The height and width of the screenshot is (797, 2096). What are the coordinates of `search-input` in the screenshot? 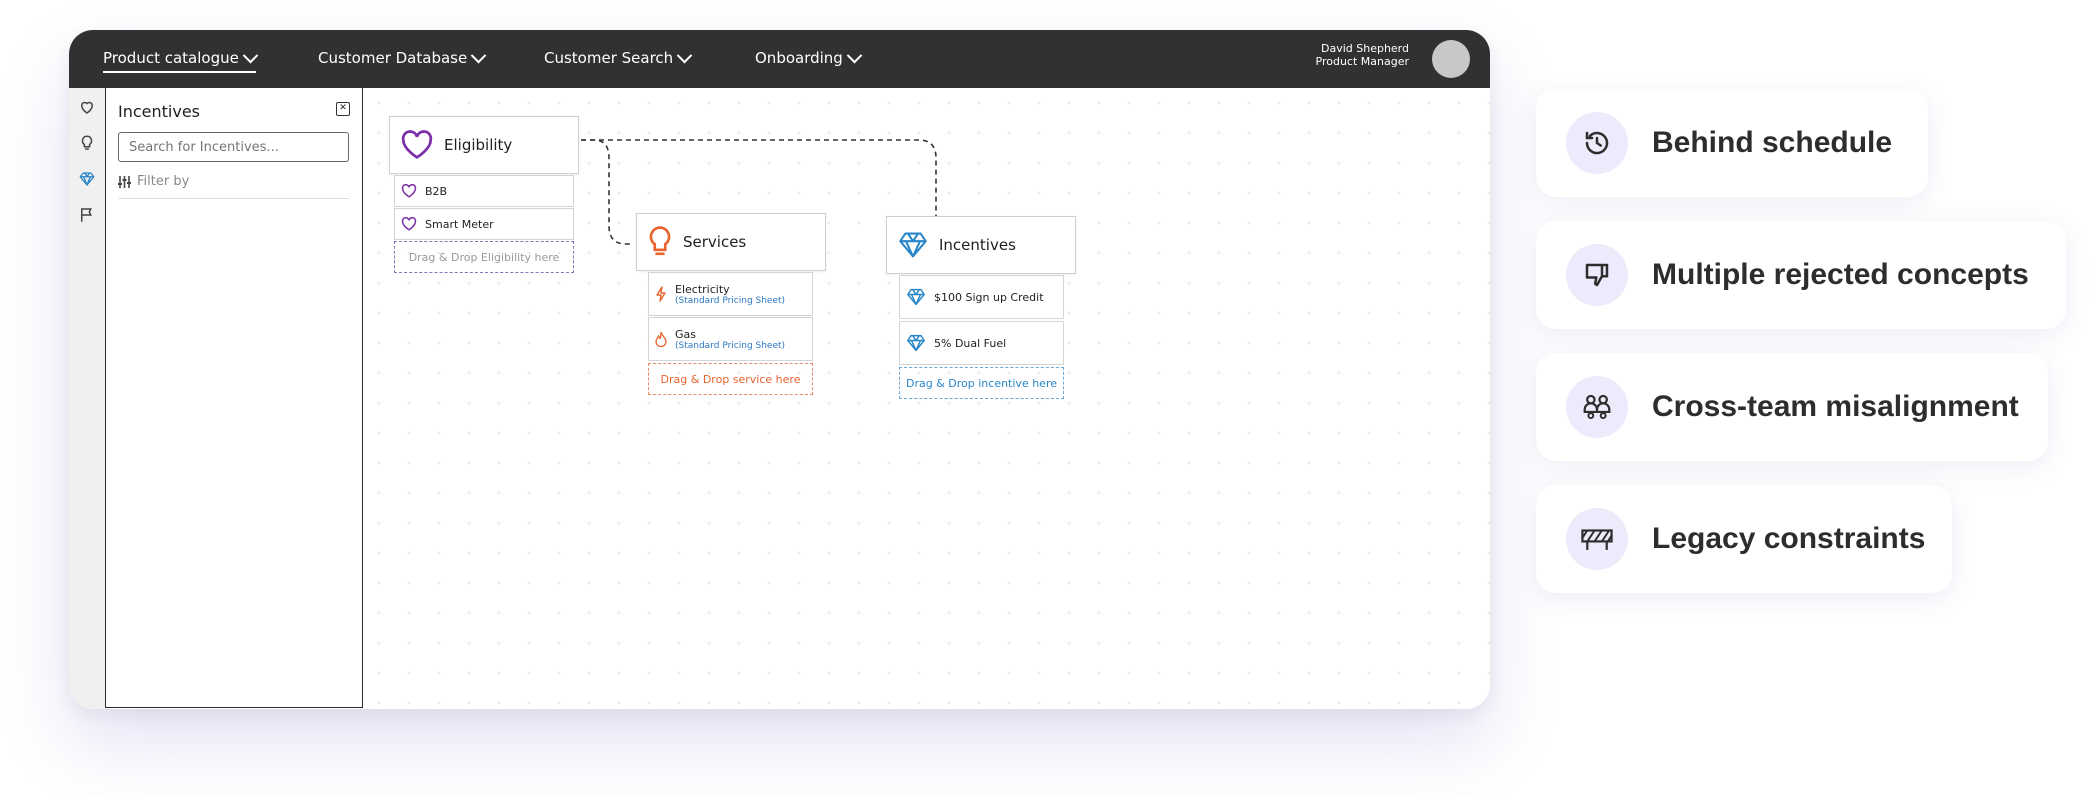 It's located at (233, 147).